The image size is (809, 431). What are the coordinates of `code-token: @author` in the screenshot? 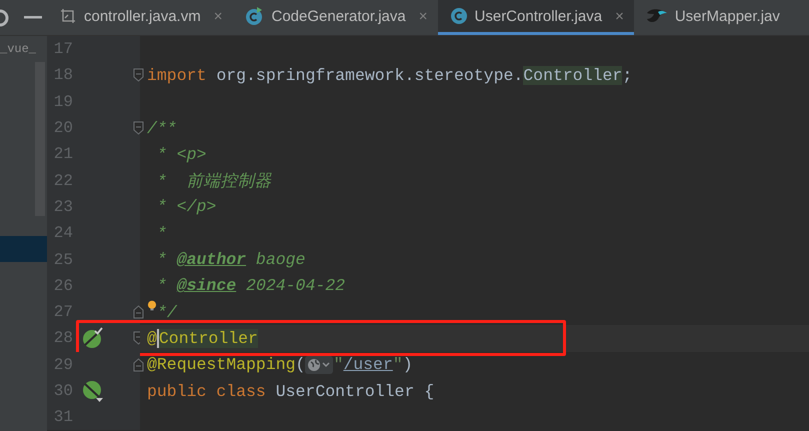 It's located at (211, 260).